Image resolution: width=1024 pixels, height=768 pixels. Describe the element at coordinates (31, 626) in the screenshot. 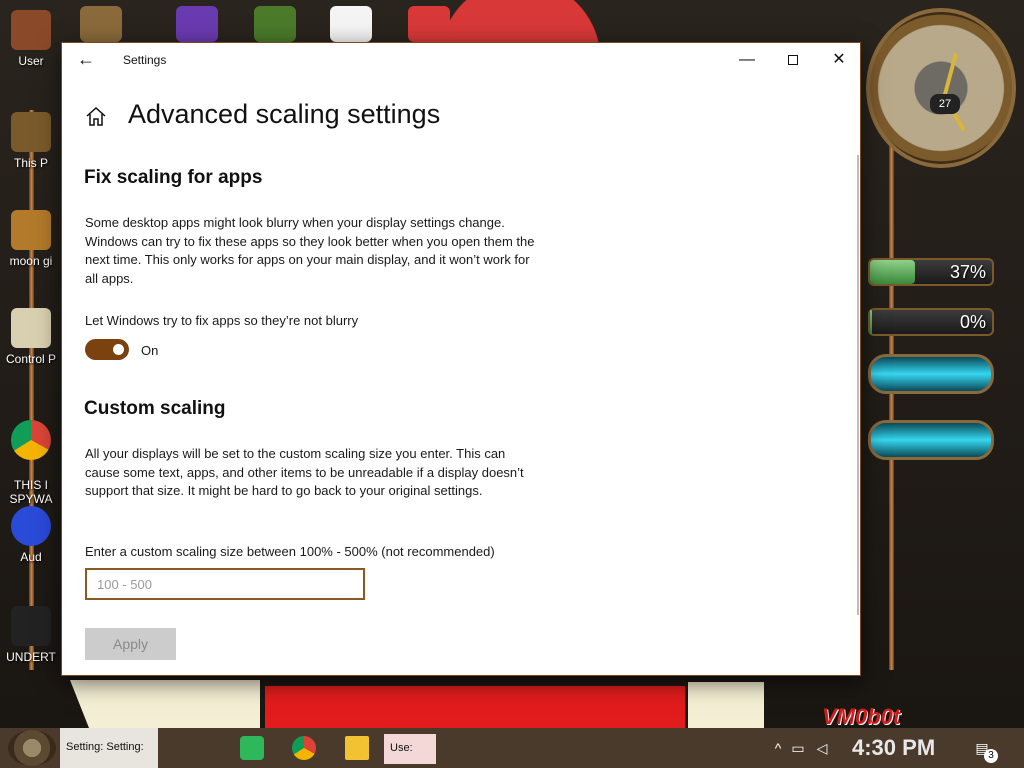

I see `game-icon` at that location.